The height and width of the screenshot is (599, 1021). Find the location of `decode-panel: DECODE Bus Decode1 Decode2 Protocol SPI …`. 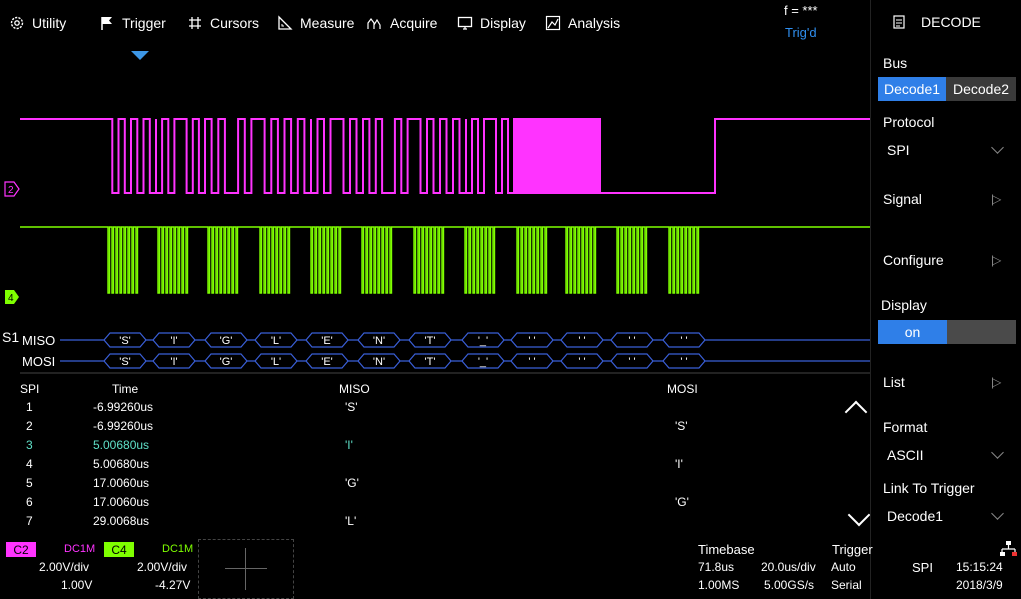

decode-panel: DECODE Bus Decode1 Decode2 Protocol SPI … is located at coordinates (945, 299).